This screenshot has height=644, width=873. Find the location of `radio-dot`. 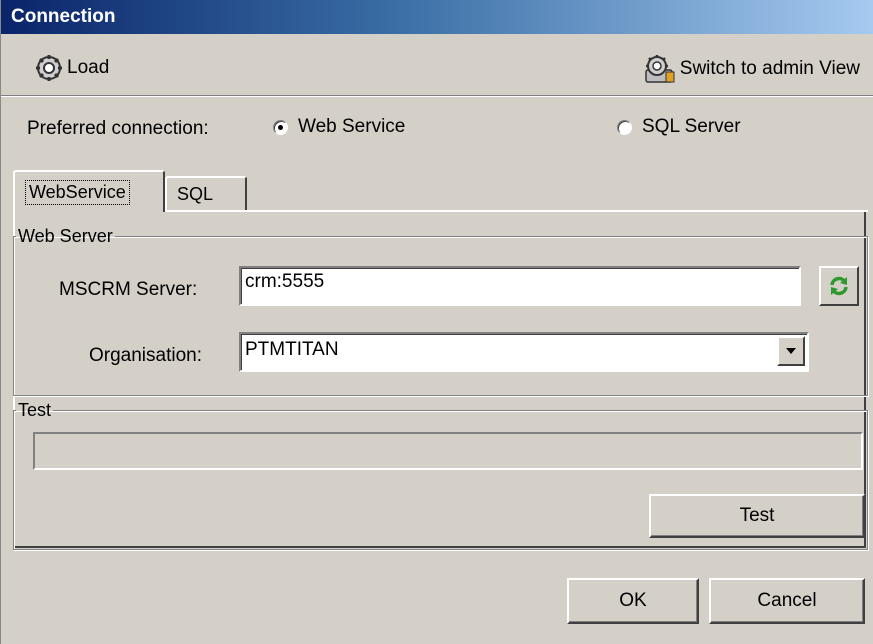

radio-dot is located at coordinates (280, 127).